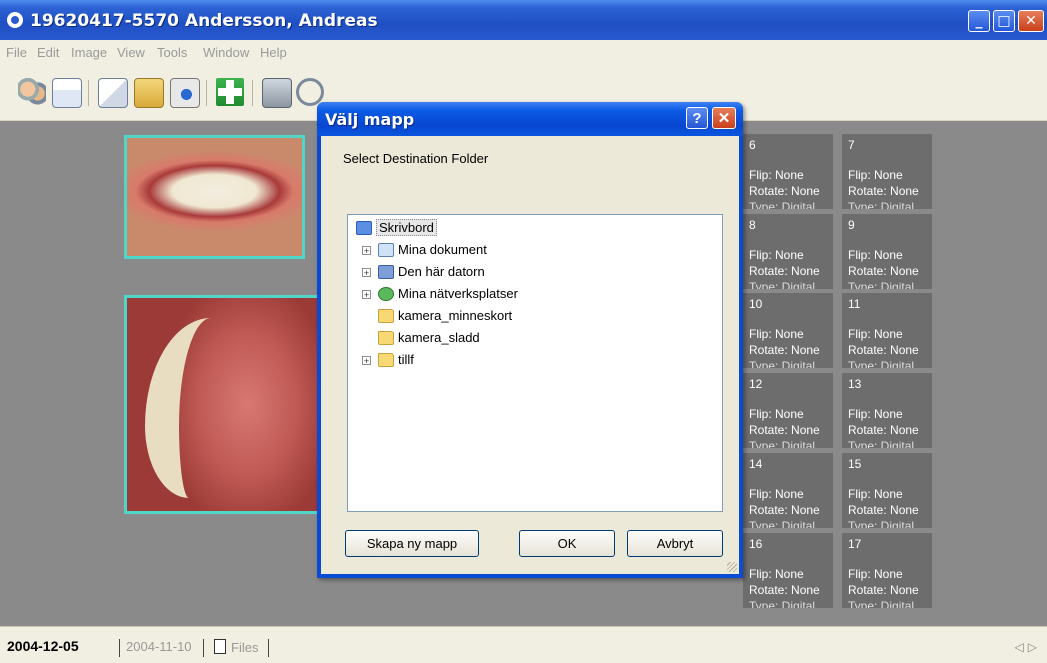  I want to click on intraoral-photo-upper-arch, so click(224, 404).